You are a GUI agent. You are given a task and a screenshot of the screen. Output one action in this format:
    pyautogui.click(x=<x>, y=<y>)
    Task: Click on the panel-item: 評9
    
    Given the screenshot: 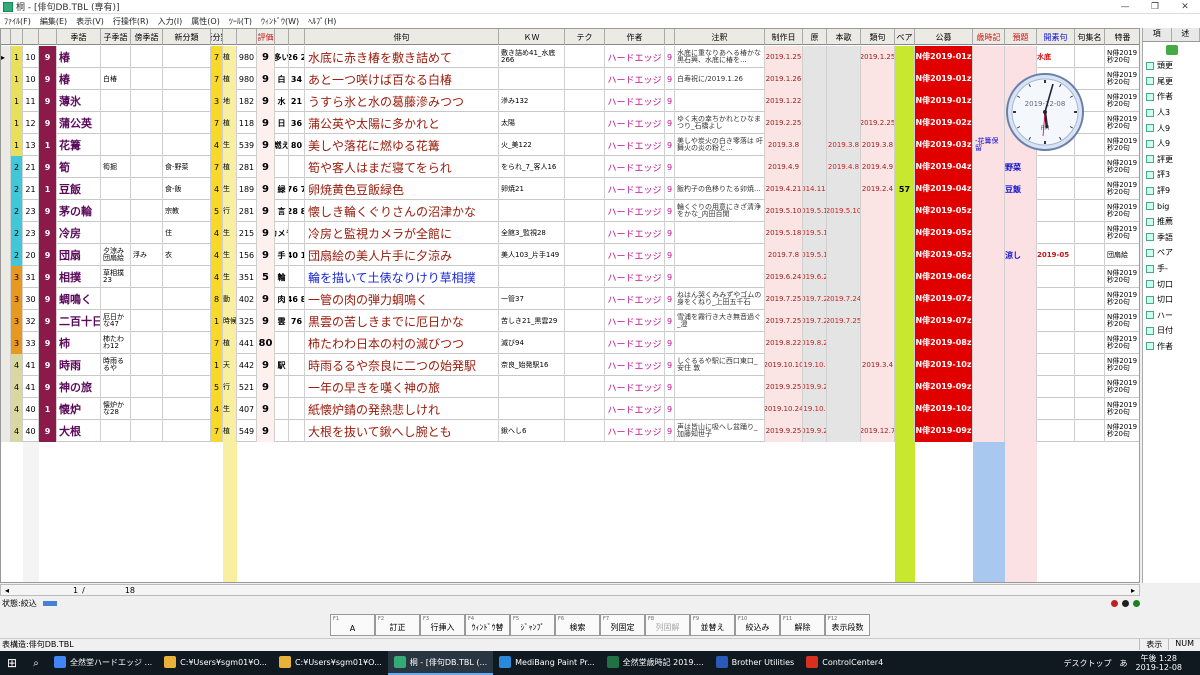 What is the action you would take?
    pyautogui.click(x=1171, y=191)
    